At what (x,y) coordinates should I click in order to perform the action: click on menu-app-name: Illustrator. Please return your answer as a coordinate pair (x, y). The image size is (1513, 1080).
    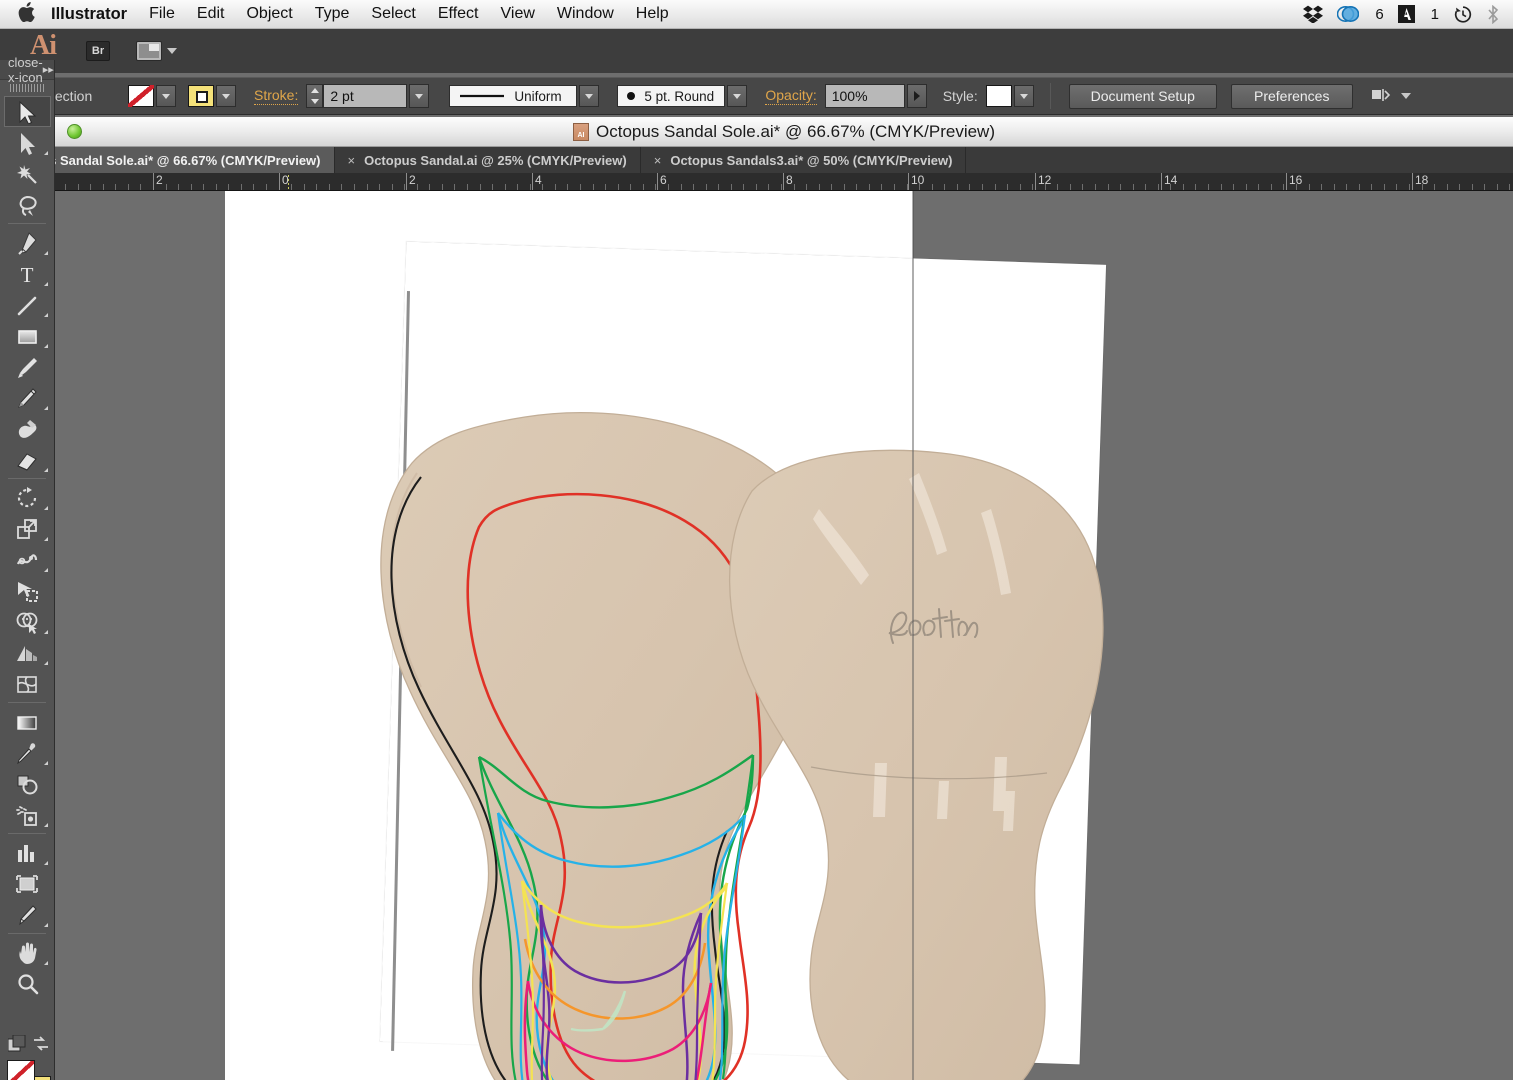
    Looking at the image, I should click on (89, 14).